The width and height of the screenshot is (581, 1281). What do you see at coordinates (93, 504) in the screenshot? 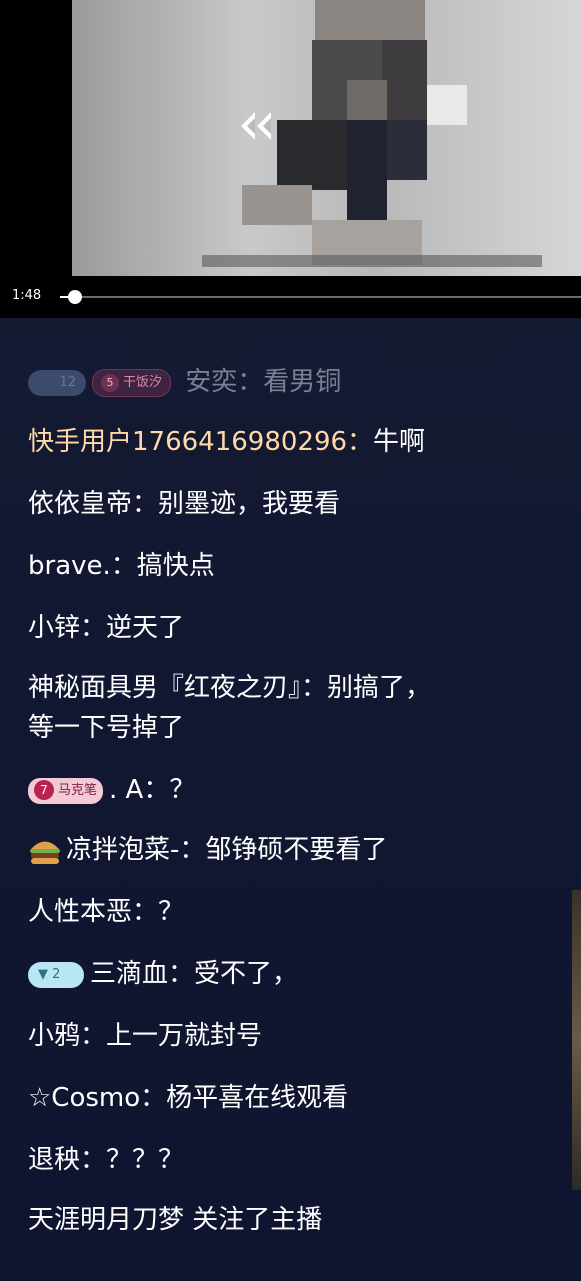
I see `chat-username: 依依皇帝：` at bounding box center [93, 504].